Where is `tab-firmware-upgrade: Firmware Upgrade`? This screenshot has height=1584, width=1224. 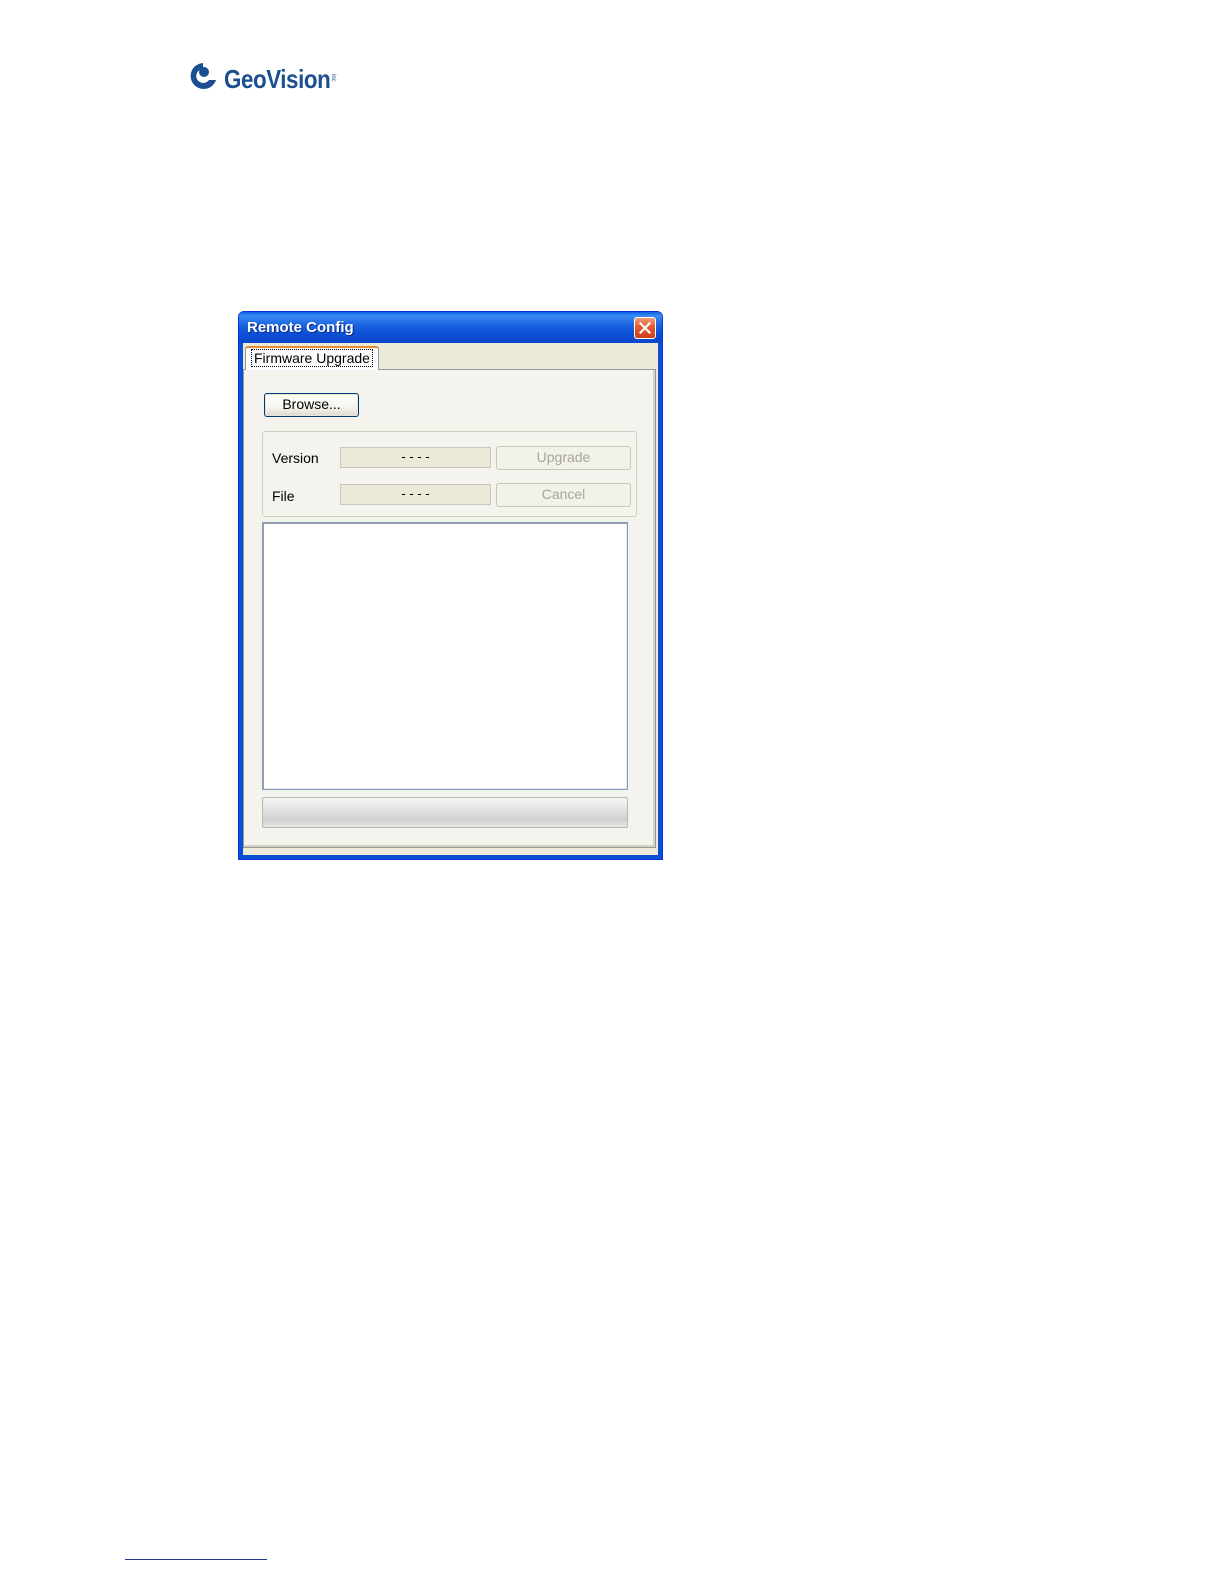 tab-firmware-upgrade: Firmware Upgrade is located at coordinates (312, 358).